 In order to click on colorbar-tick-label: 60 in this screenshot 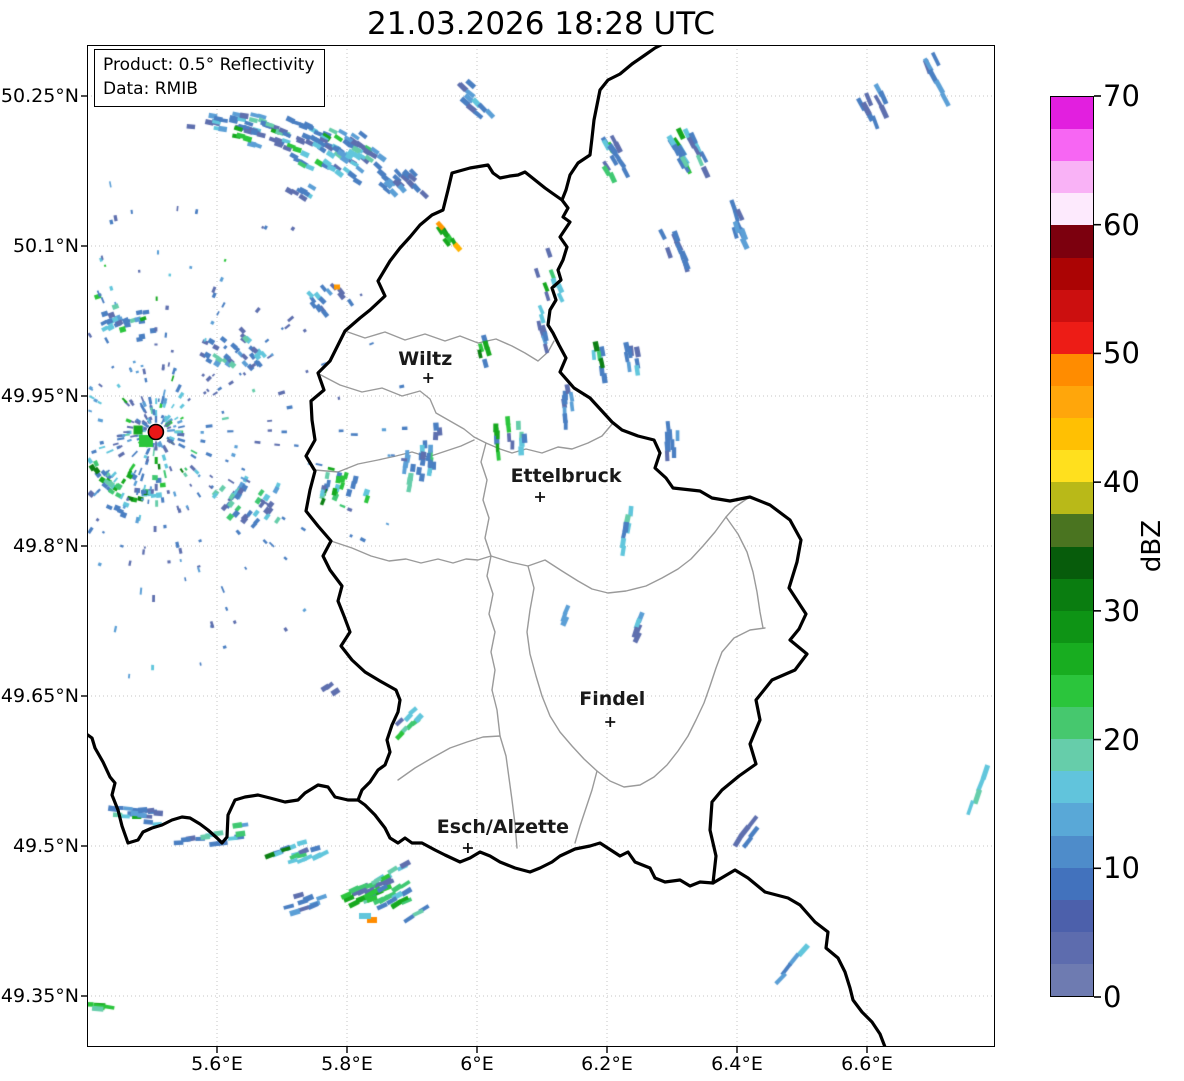, I will do `click(1121, 224)`.